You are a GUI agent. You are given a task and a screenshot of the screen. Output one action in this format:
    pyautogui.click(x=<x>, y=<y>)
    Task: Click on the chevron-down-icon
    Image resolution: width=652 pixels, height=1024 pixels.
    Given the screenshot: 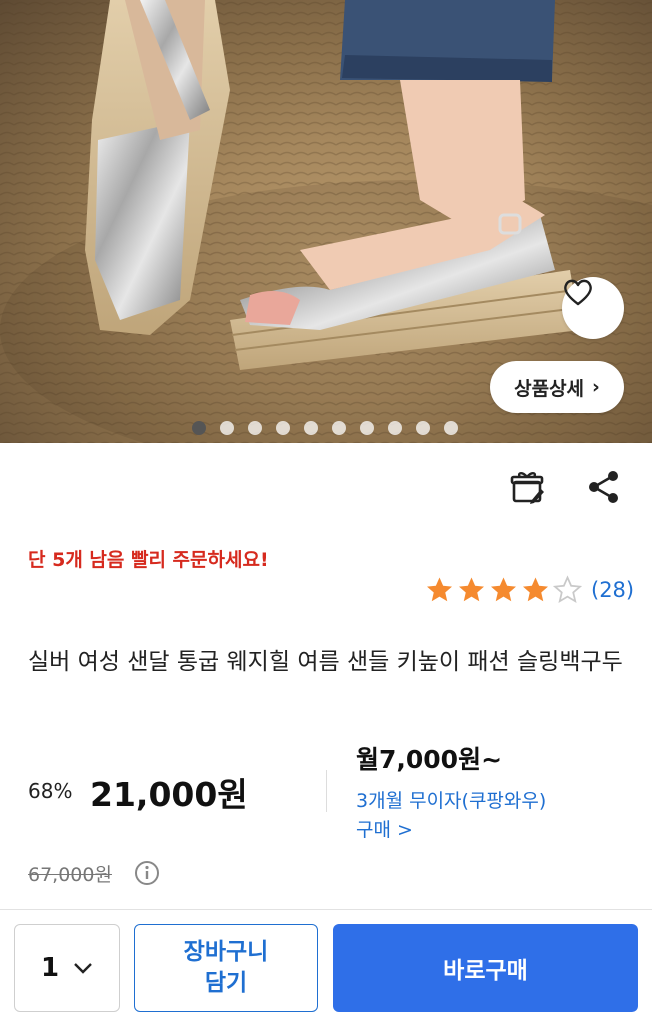 What is the action you would take?
    pyautogui.click(x=83, y=968)
    